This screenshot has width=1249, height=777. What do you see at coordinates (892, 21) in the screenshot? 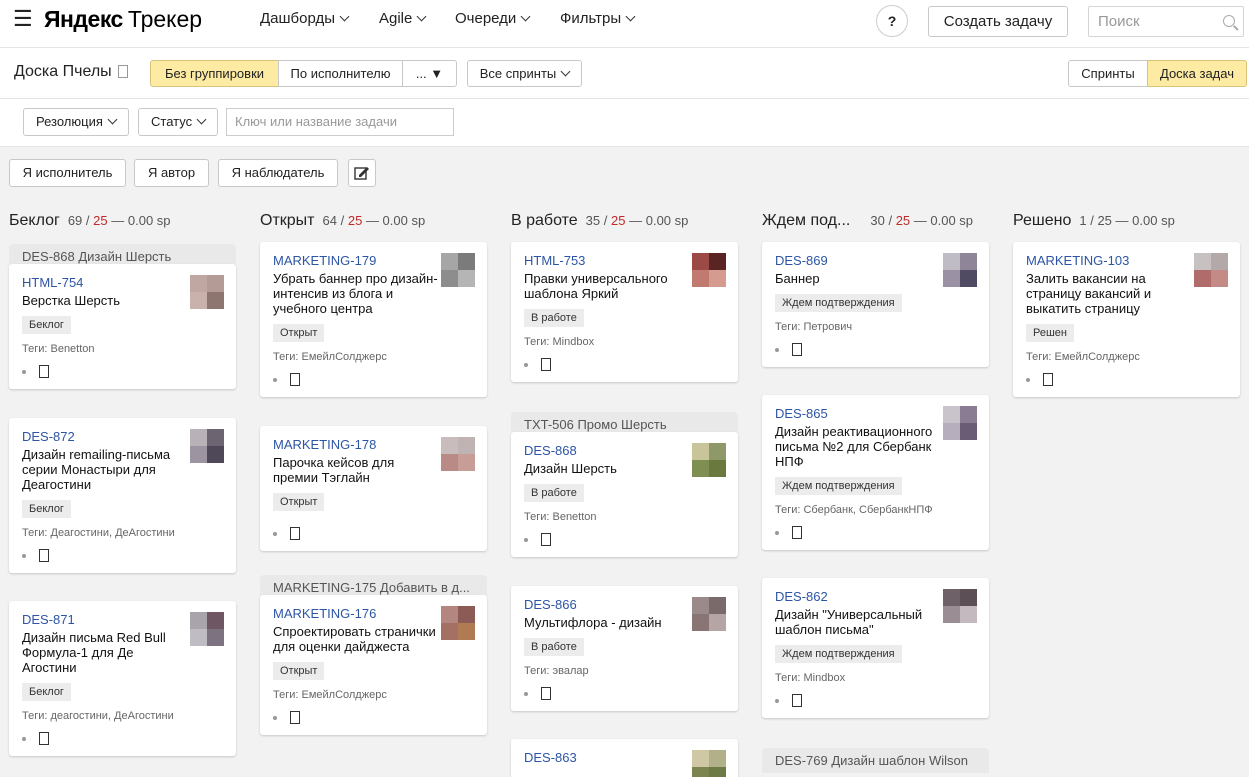
I see `help-button: ?` at bounding box center [892, 21].